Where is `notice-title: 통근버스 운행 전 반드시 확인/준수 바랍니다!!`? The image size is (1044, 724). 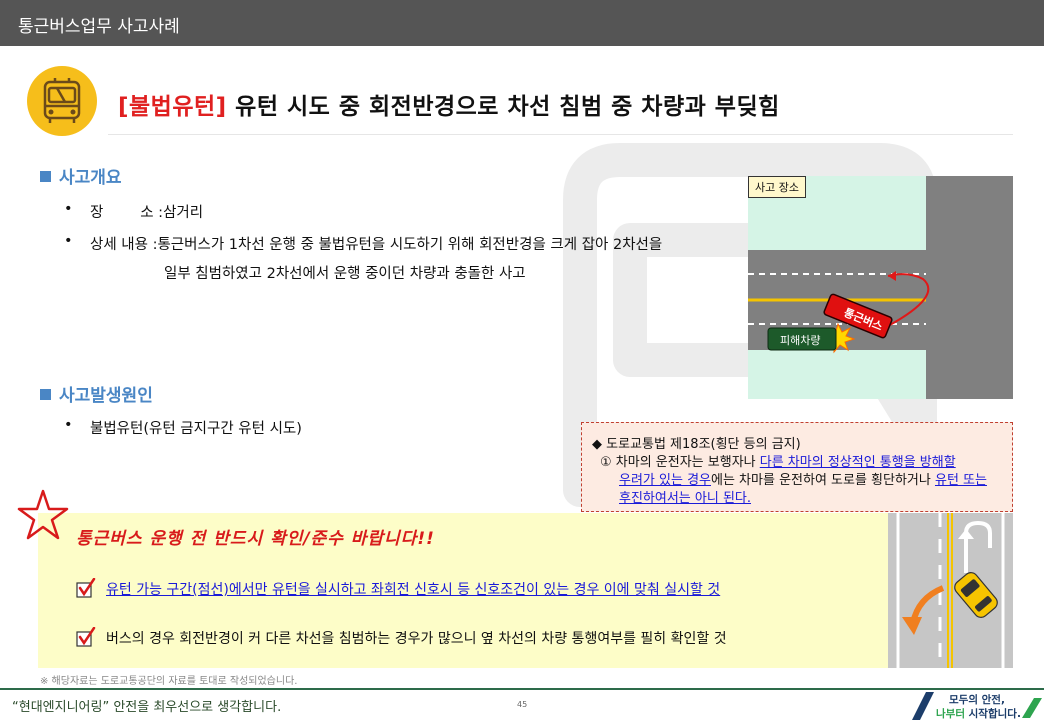 notice-title: 통근버스 운행 전 반드시 확인/준수 바랍니다!! is located at coordinates (255, 539).